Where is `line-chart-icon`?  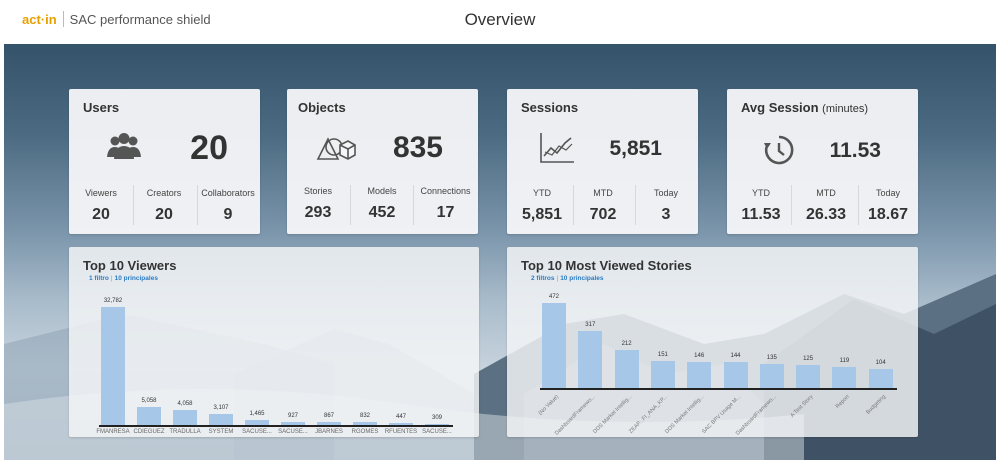
line-chart-icon is located at coordinates (557, 148).